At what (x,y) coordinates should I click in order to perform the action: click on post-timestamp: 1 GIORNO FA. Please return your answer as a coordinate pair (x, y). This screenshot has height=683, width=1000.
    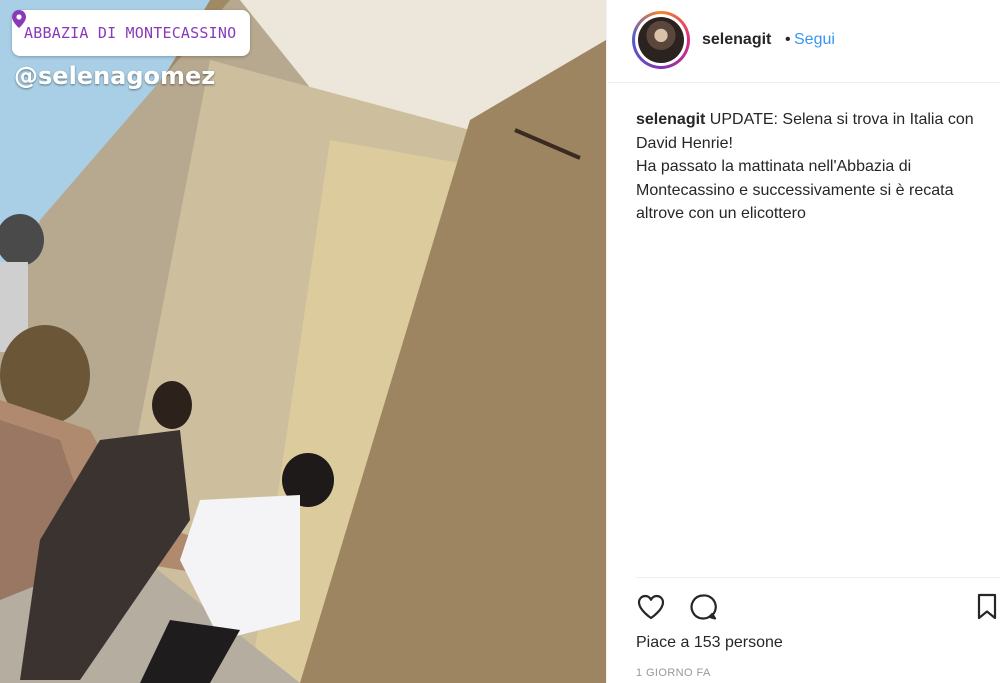
    Looking at the image, I should click on (673, 673).